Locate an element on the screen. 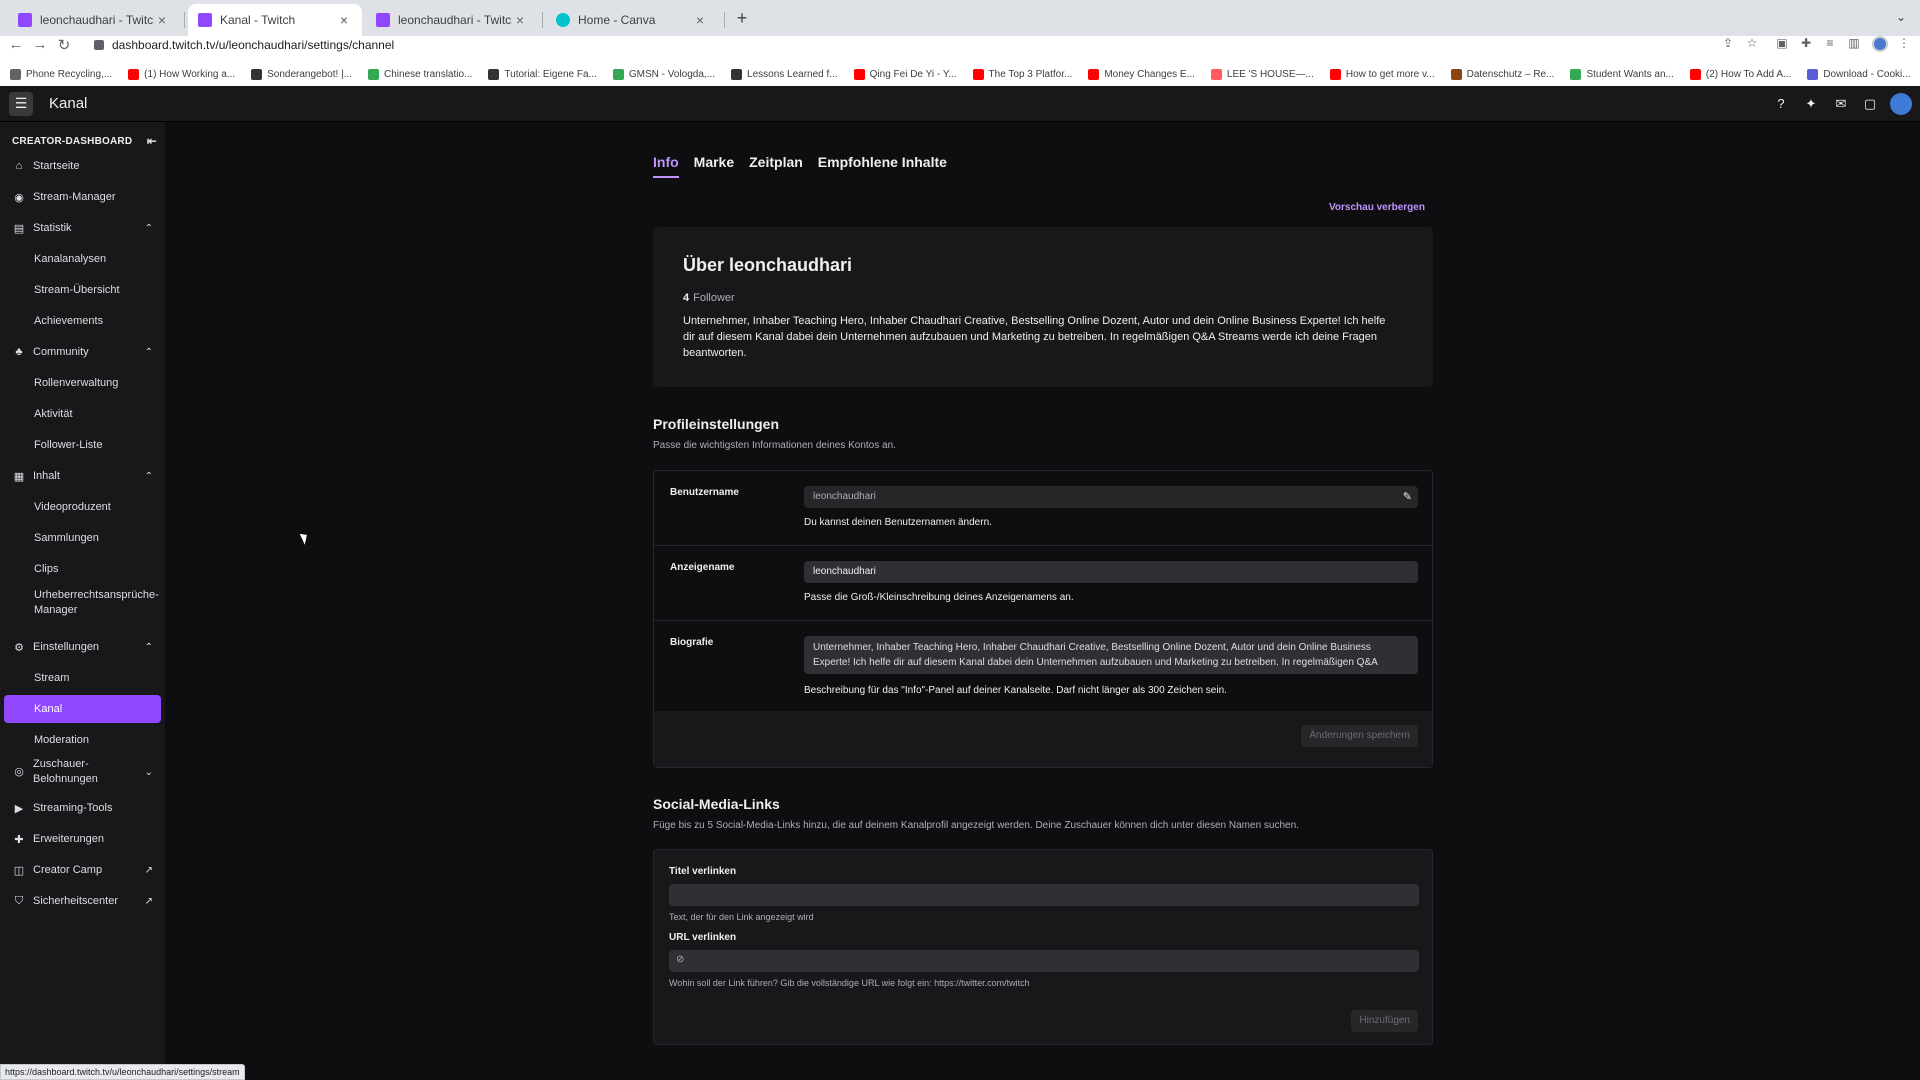  forward-icon: → is located at coordinates (40, 44).